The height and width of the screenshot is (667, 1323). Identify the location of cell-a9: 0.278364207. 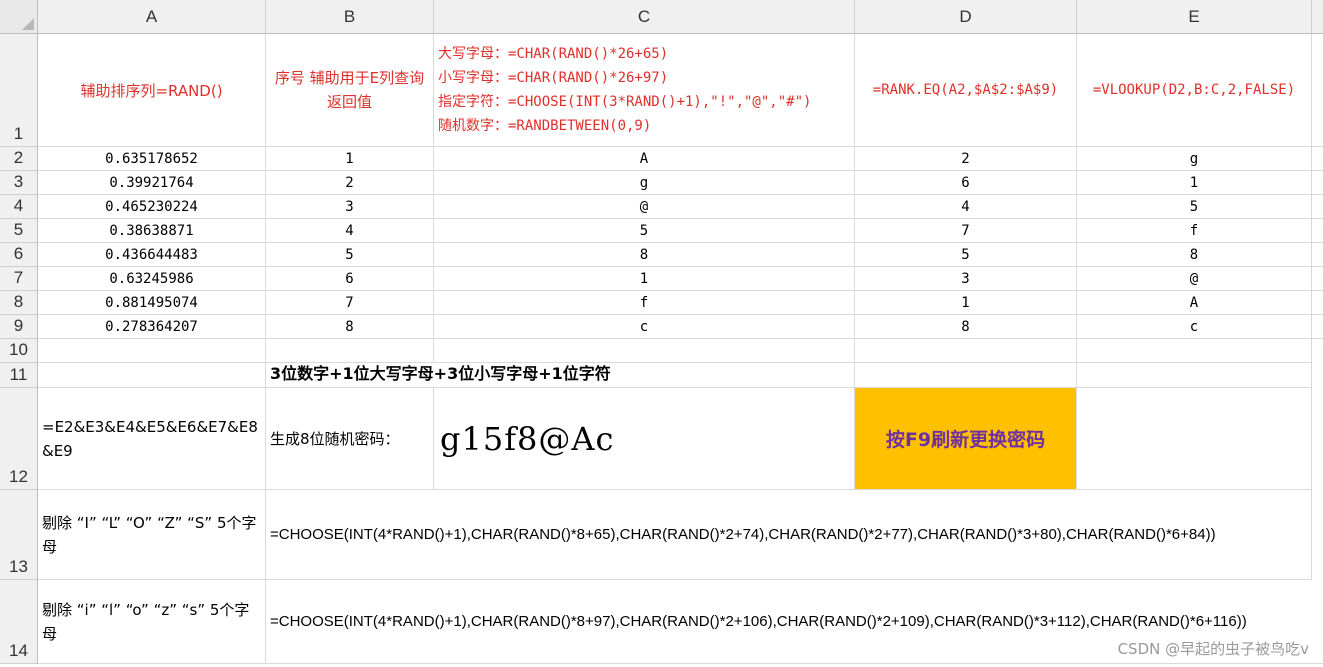
(152, 327).